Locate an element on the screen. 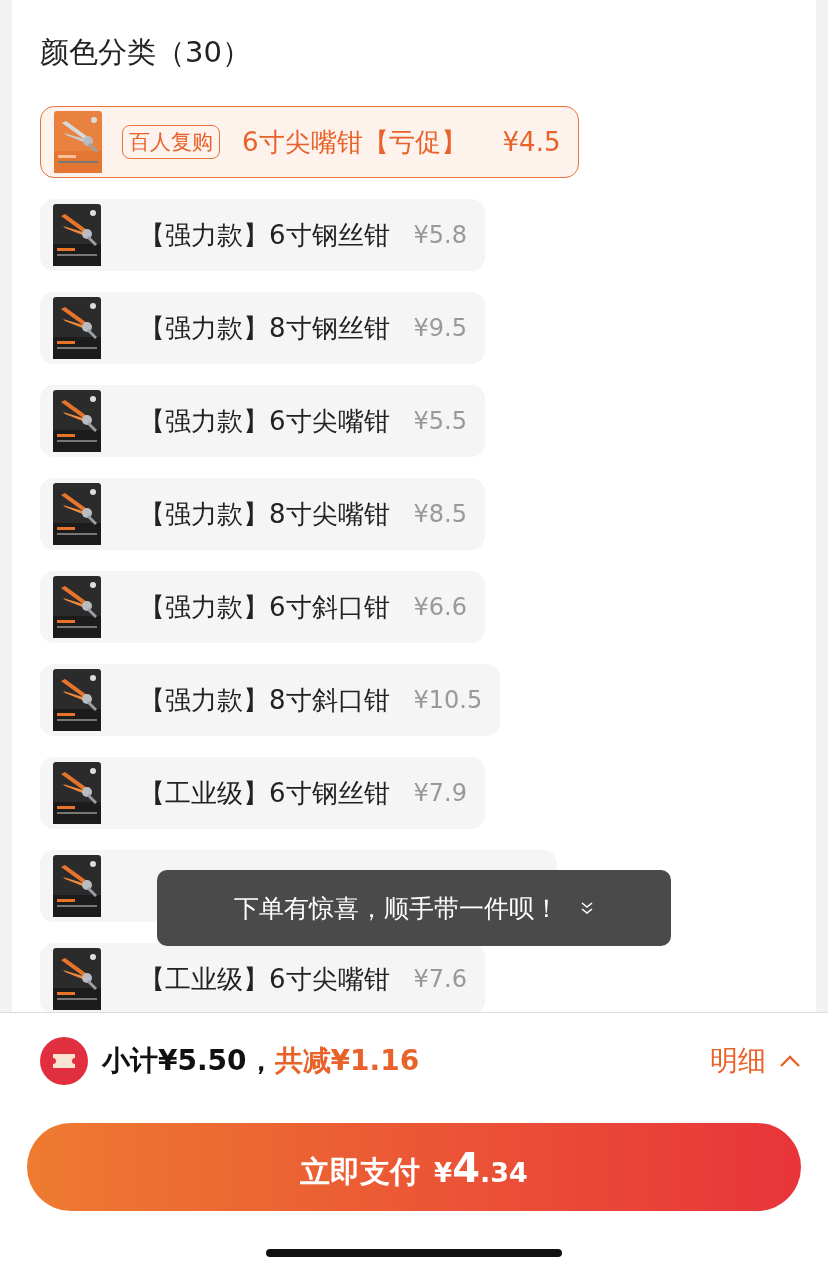  variant-name: 【强力款】8寸钢丝钳 is located at coordinates (264, 328).